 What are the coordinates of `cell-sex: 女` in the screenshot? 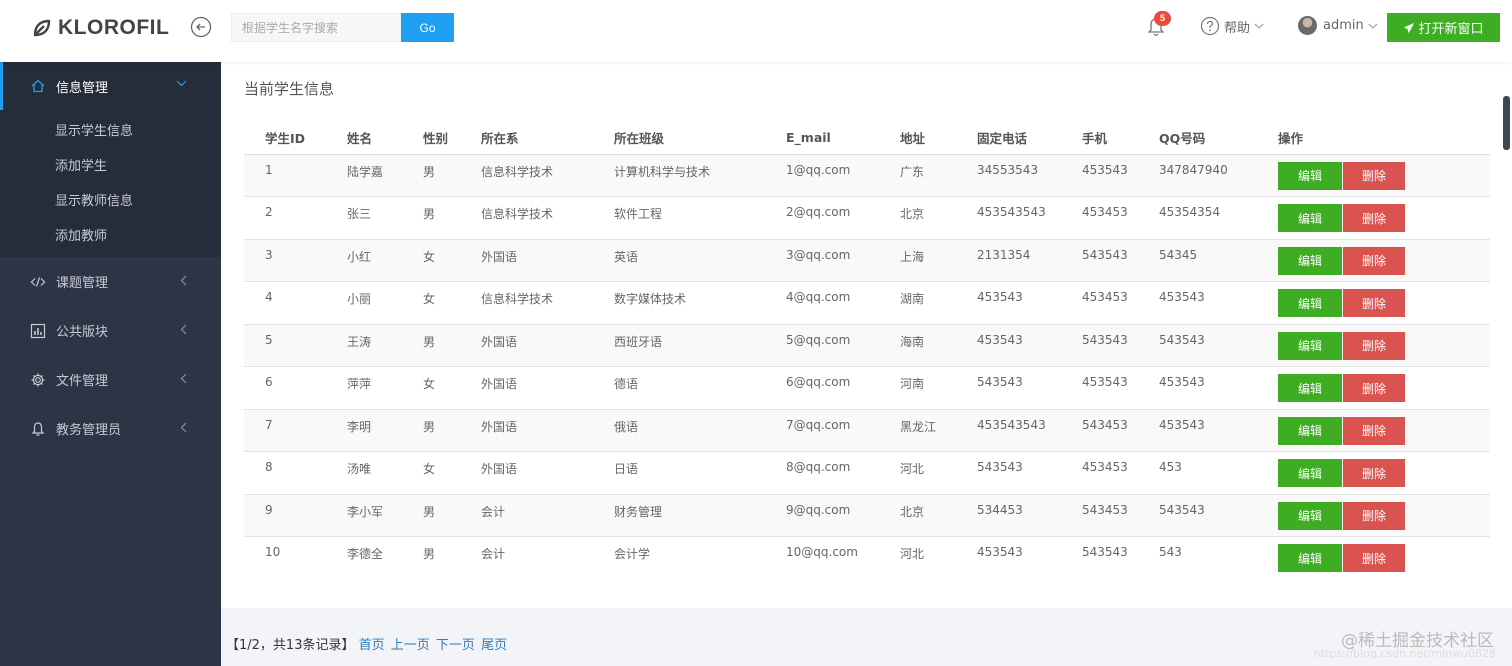 It's located at (431, 472).